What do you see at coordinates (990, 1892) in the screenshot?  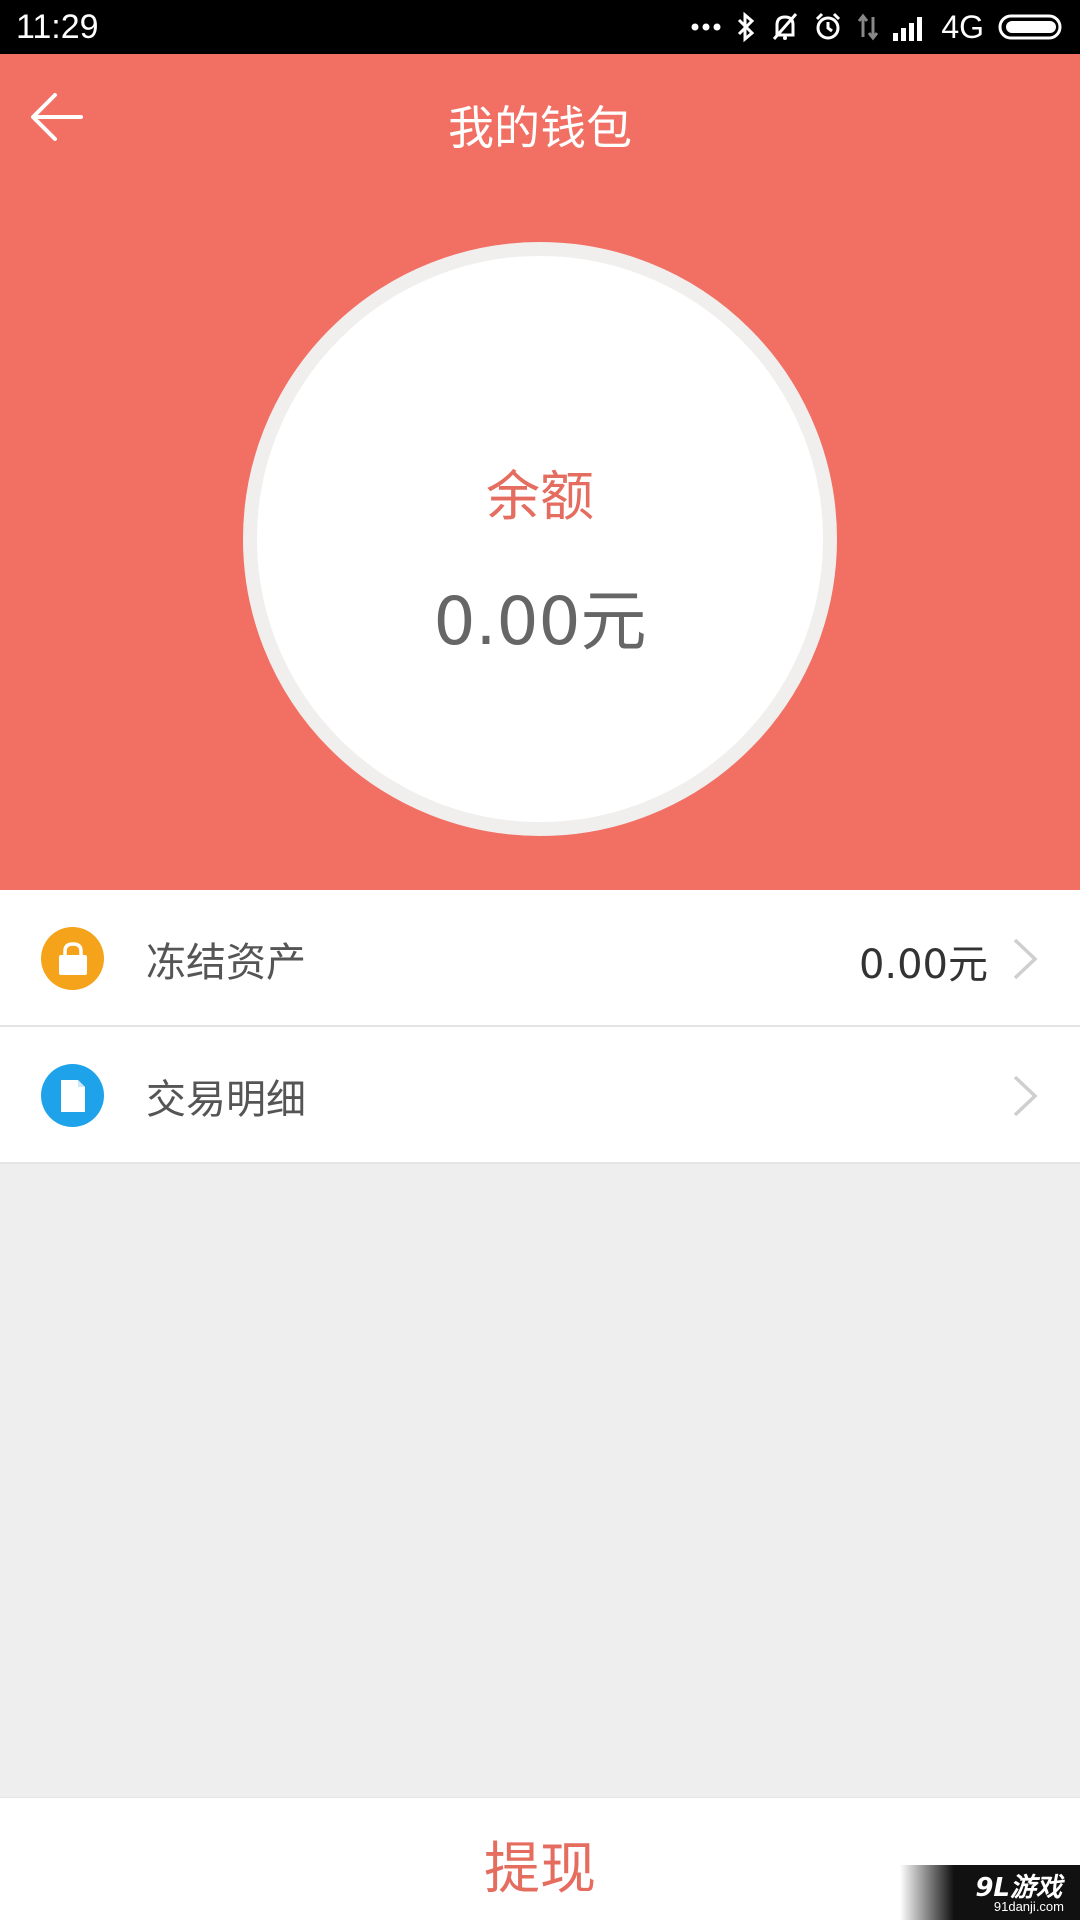 I see `watermark-logo: 9L游戏 91danji.com` at bounding box center [990, 1892].